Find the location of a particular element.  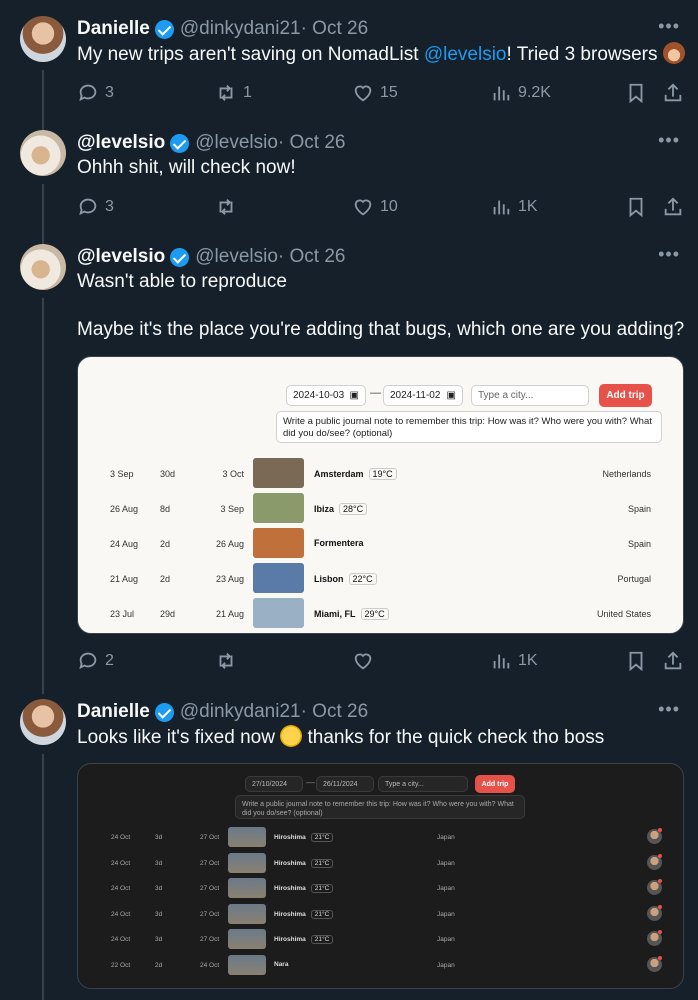

date-to-input: 26/11/2024 is located at coordinates (345, 784).